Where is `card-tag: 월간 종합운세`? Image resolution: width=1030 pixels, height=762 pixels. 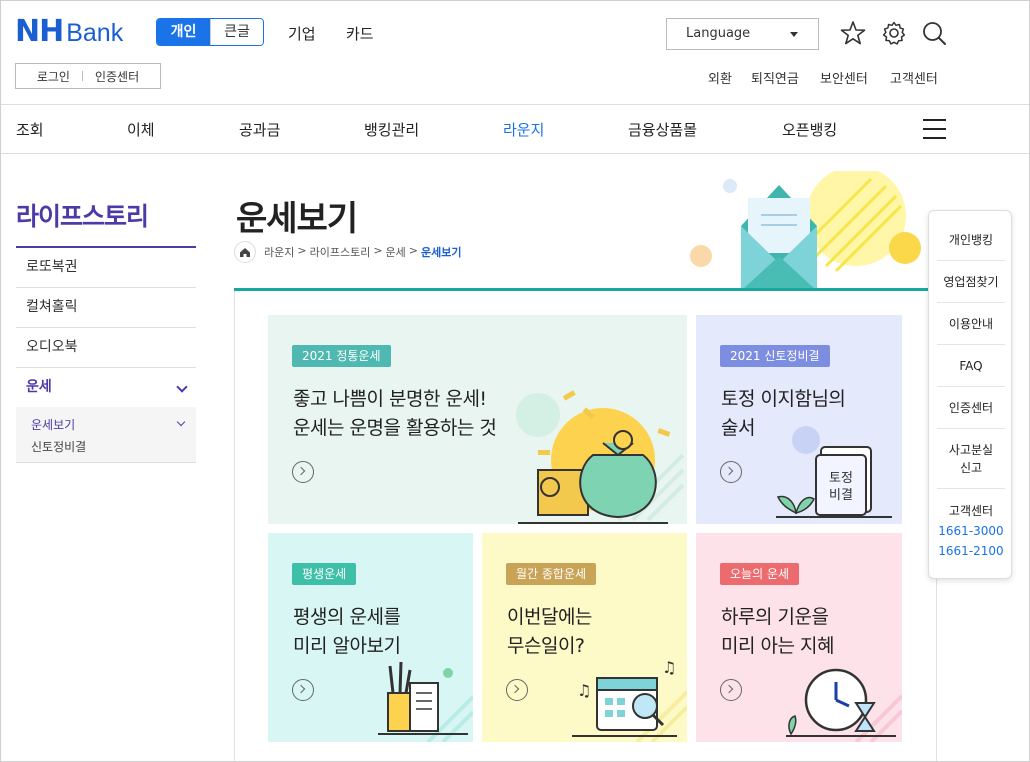
card-tag: 월간 종합운세 is located at coordinates (551, 574).